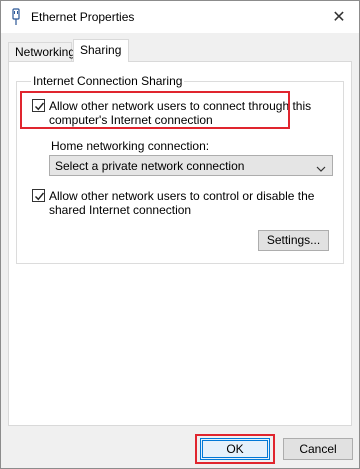 The image size is (360, 469). I want to click on ics-group-label: Internet Connection Sharing, so click(108, 81).